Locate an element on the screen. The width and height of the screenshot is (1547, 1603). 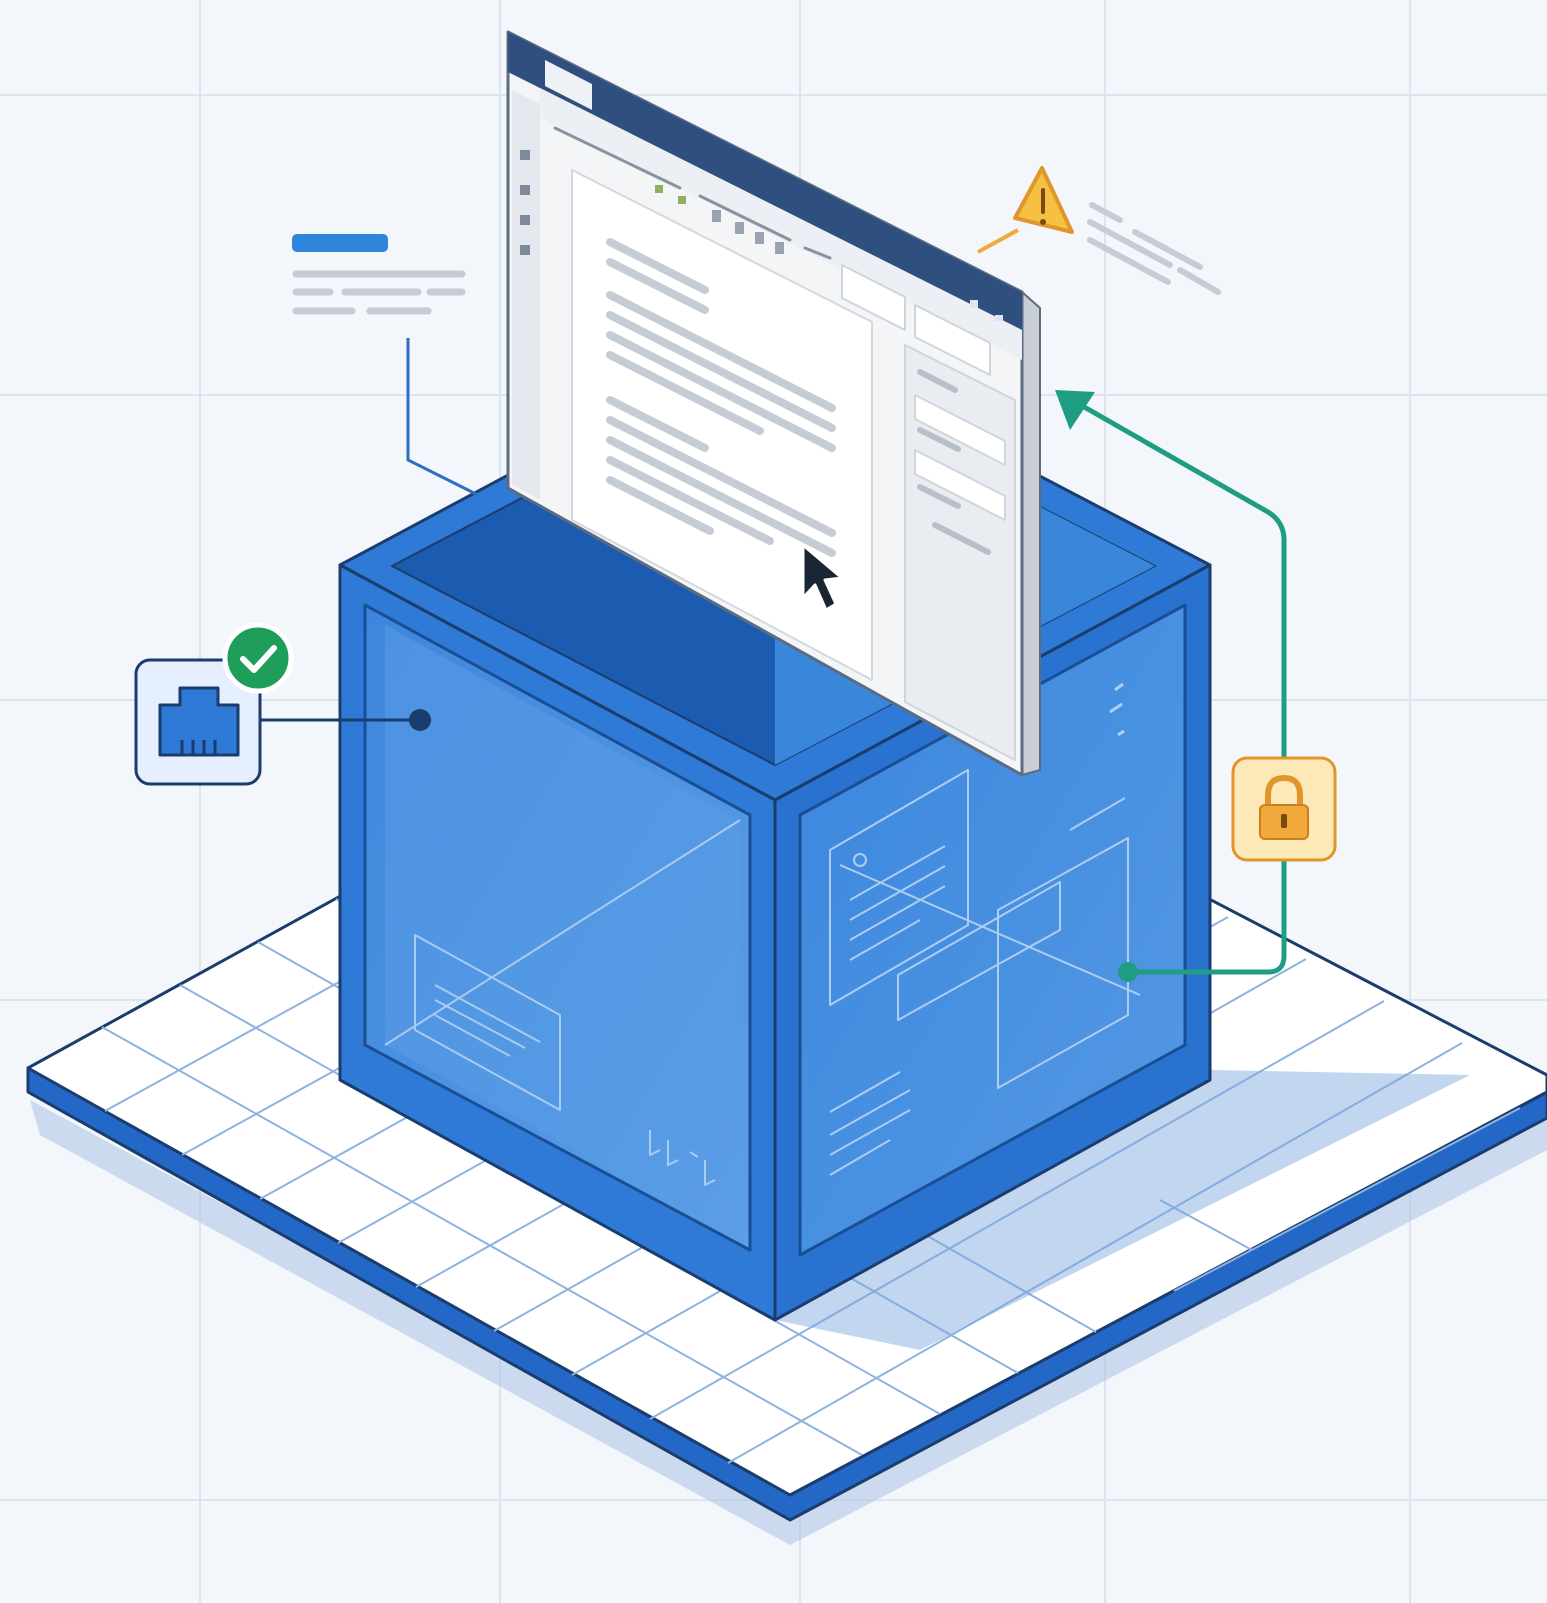
info-callout is located at coordinates (385, 365).